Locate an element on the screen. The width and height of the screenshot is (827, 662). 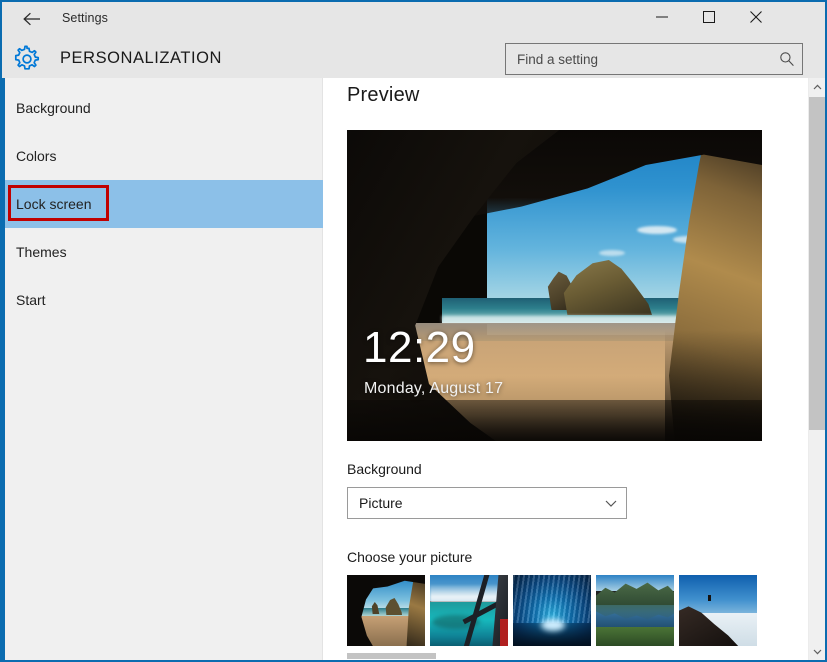
scroll-up-icon is located at coordinates (817, 87).